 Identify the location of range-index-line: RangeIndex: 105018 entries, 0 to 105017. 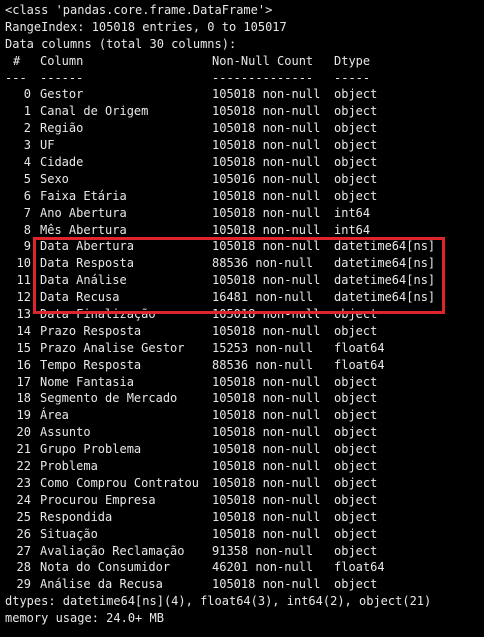
(146, 26).